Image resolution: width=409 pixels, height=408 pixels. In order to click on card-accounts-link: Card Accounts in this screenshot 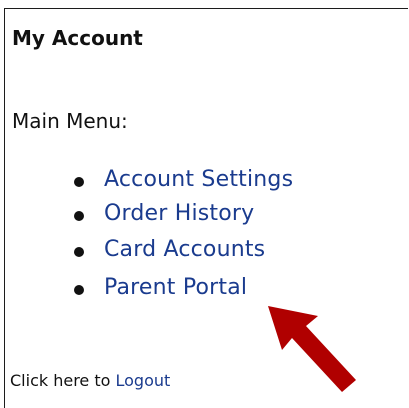, I will do `click(184, 249)`.